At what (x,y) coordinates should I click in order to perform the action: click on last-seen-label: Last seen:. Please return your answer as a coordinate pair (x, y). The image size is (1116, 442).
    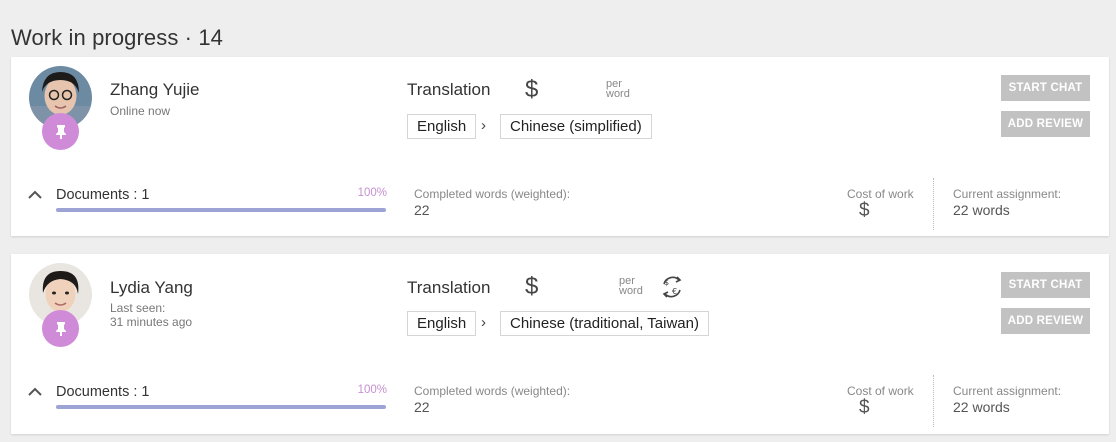
    Looking at the image, I should click on (138, 308).